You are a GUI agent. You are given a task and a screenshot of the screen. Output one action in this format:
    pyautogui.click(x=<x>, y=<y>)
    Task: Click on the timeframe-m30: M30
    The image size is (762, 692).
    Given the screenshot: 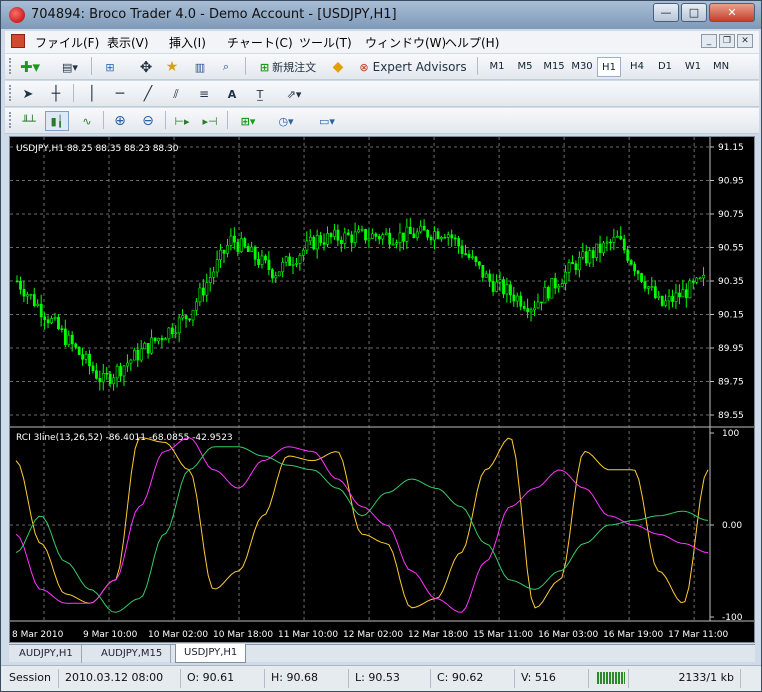 What is the action you would take?
    pyautogui.click(x=582, y=67)
    